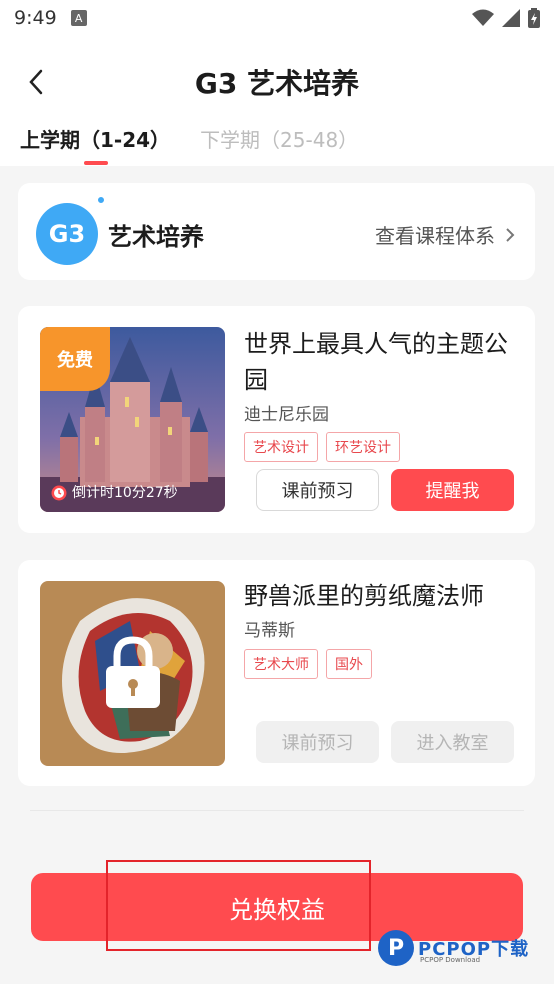 The height and width of the screenshot is (984, 554). Describe the element at coordinates (75, 359) in the screenshot. I see `free-badge: 免费` at that location.